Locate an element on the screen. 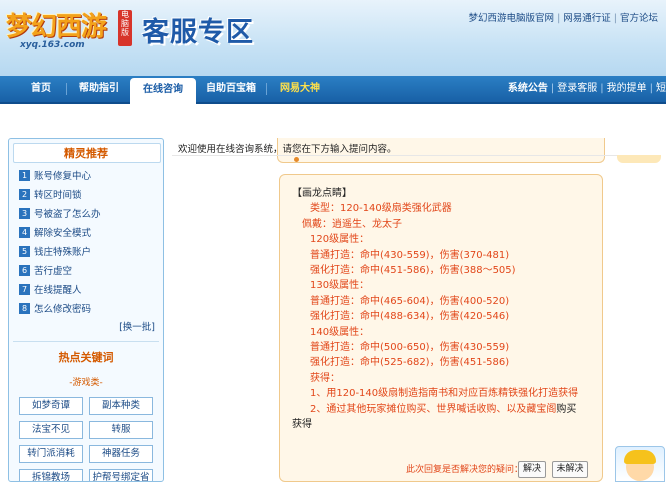 The height and width of the screenshot is (482, 666). answer-line: 强化打造：命中(525-682)，伤害(451-586) is located at coordinates (410, 363).